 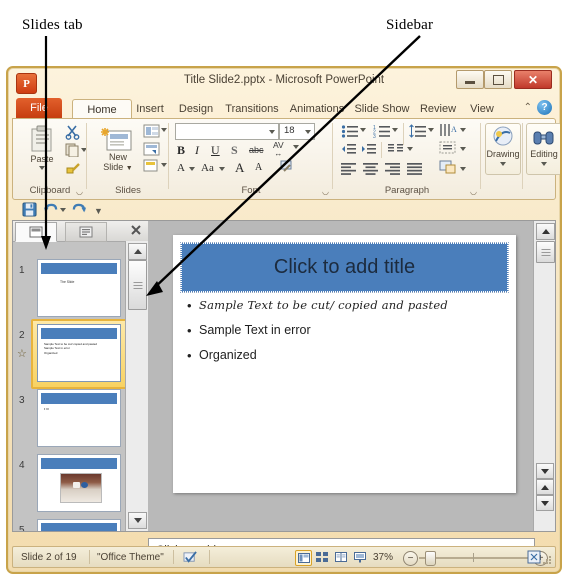 I want to click on line-spacing-icon, so click(x=418, y=131).